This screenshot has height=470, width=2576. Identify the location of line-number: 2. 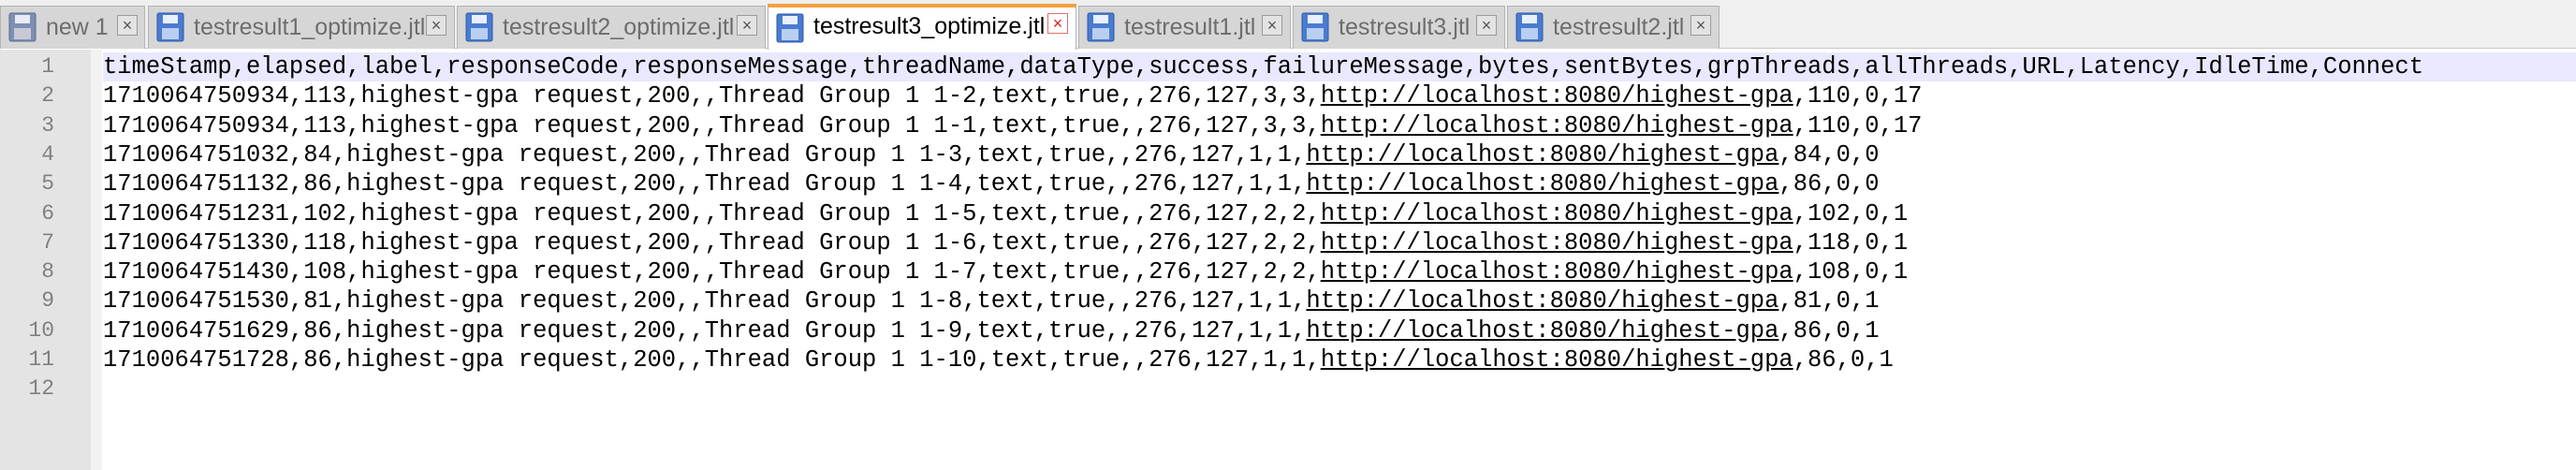
(47, 96).